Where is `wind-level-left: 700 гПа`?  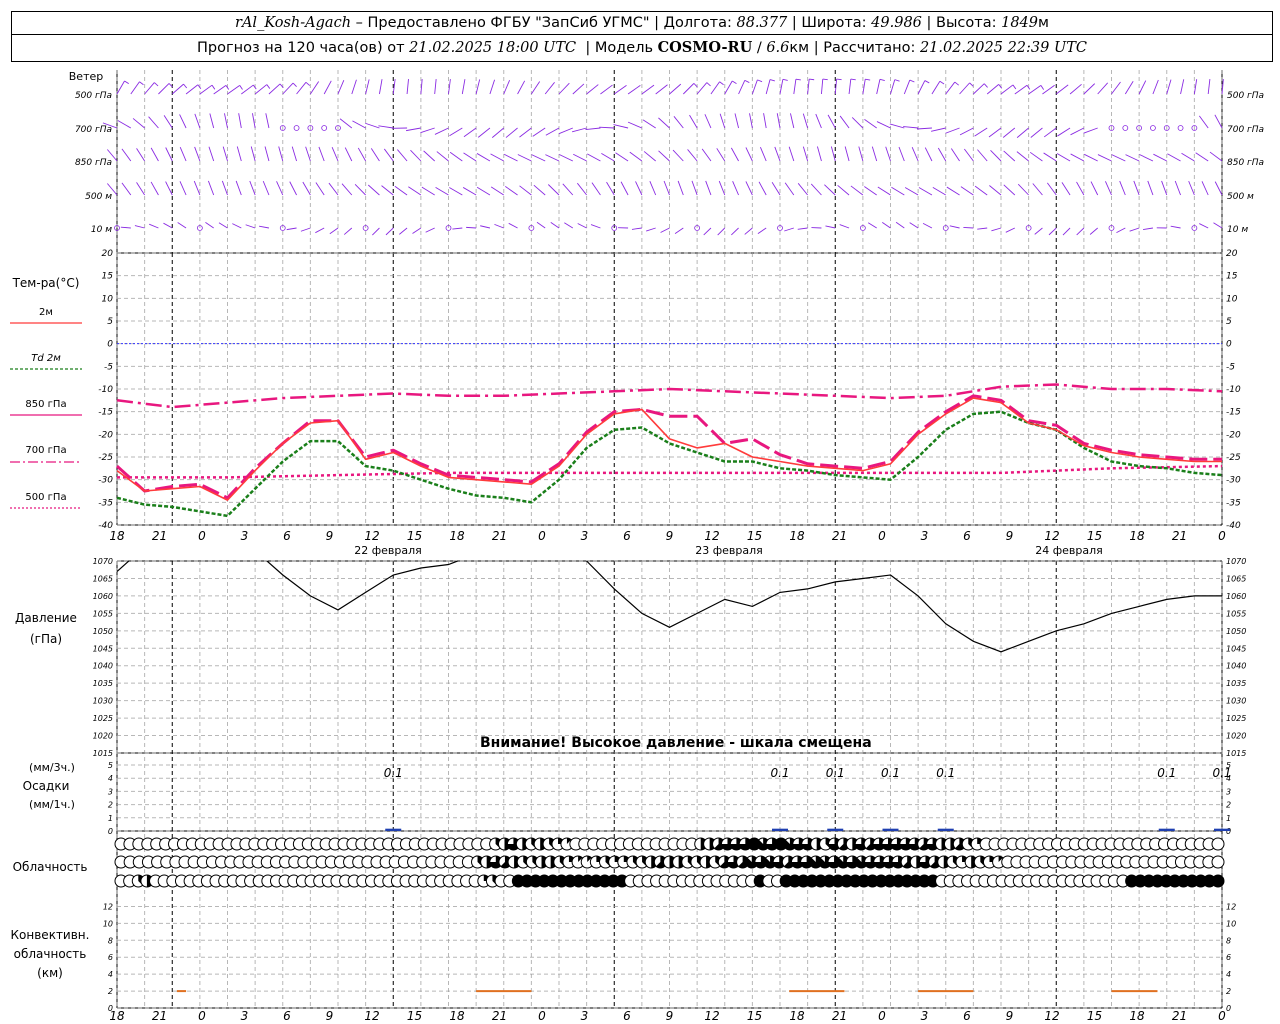 wind-level-left: 700 гПа is located at coordinates (93, 130).